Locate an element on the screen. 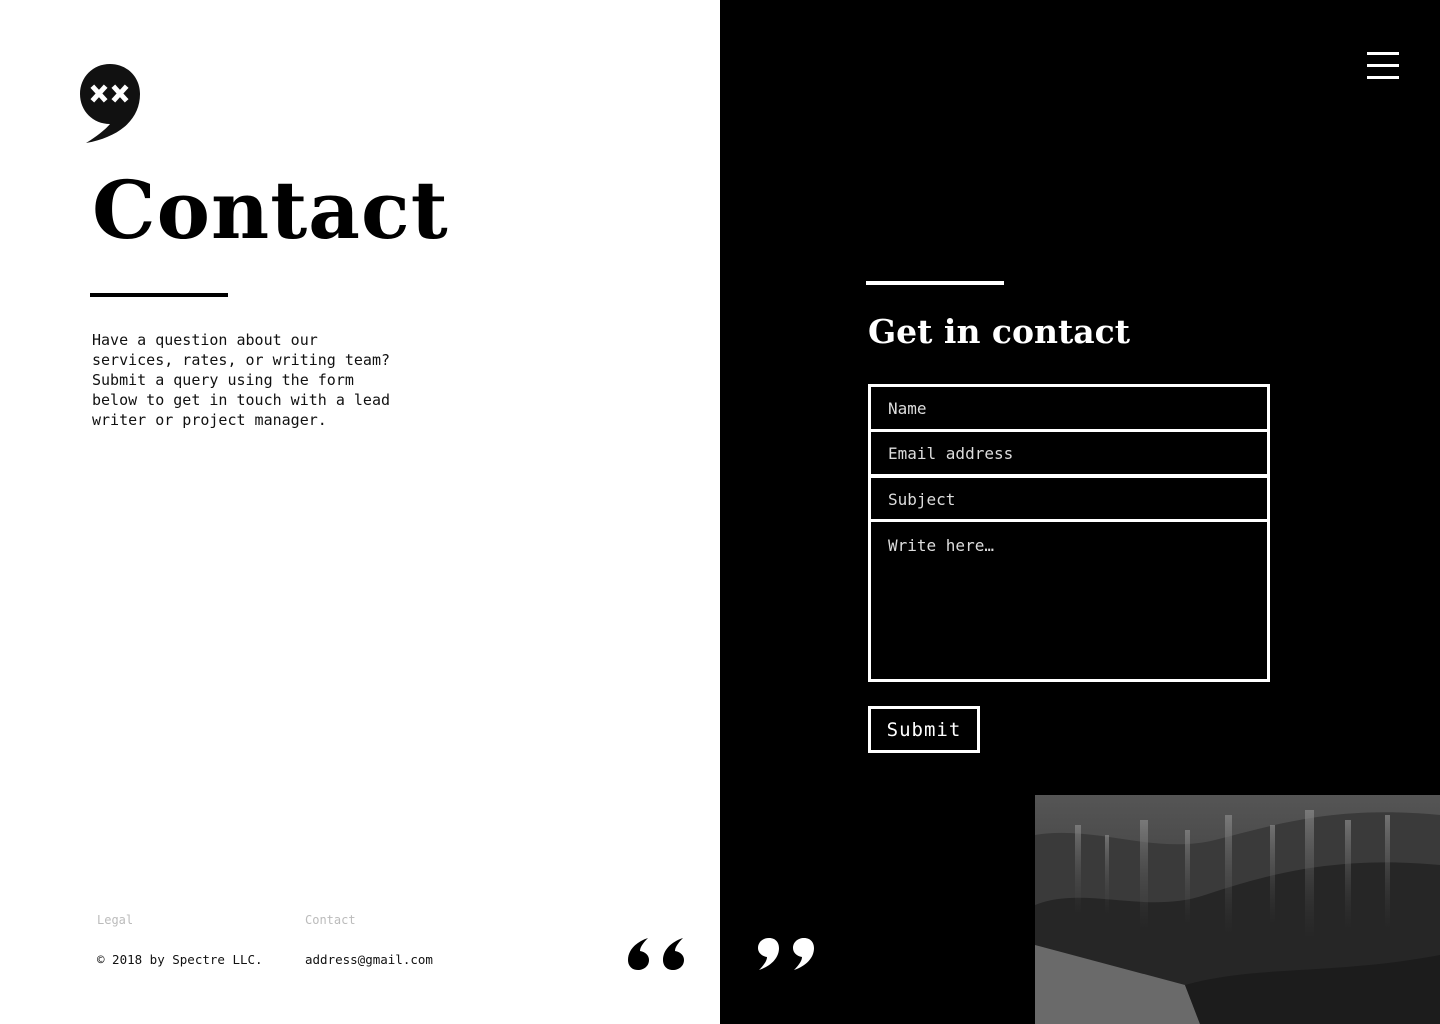  speech-bubble-logo-icon is located at coordinates (110, 104).